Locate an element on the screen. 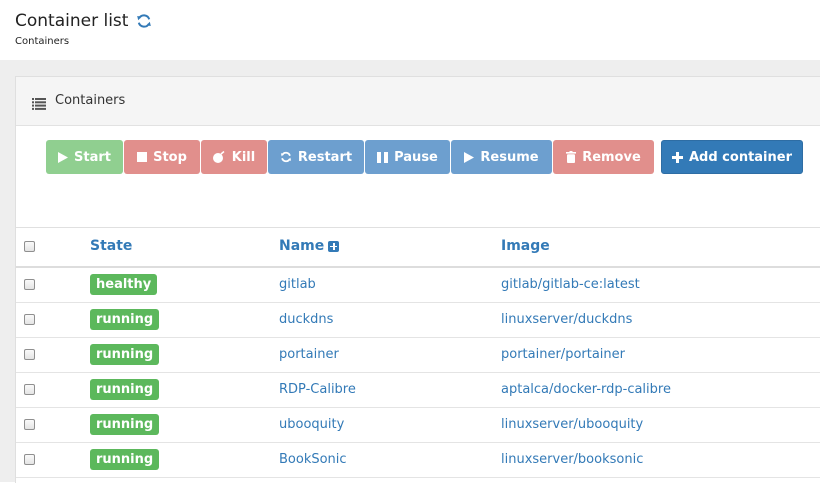  select-all-checkbox is located at coordinates (29, 246).